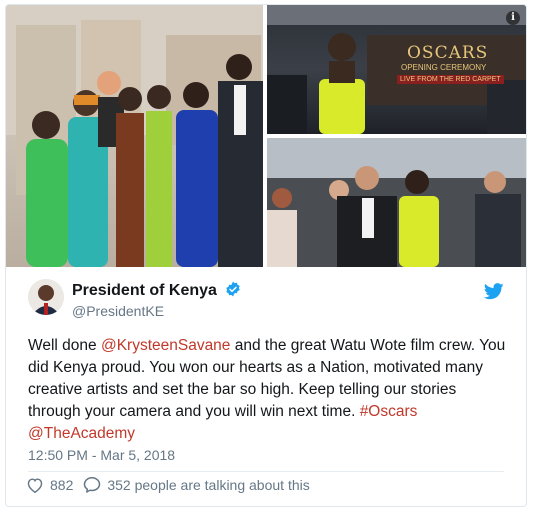  I want to click on divider, so click(266, 471).